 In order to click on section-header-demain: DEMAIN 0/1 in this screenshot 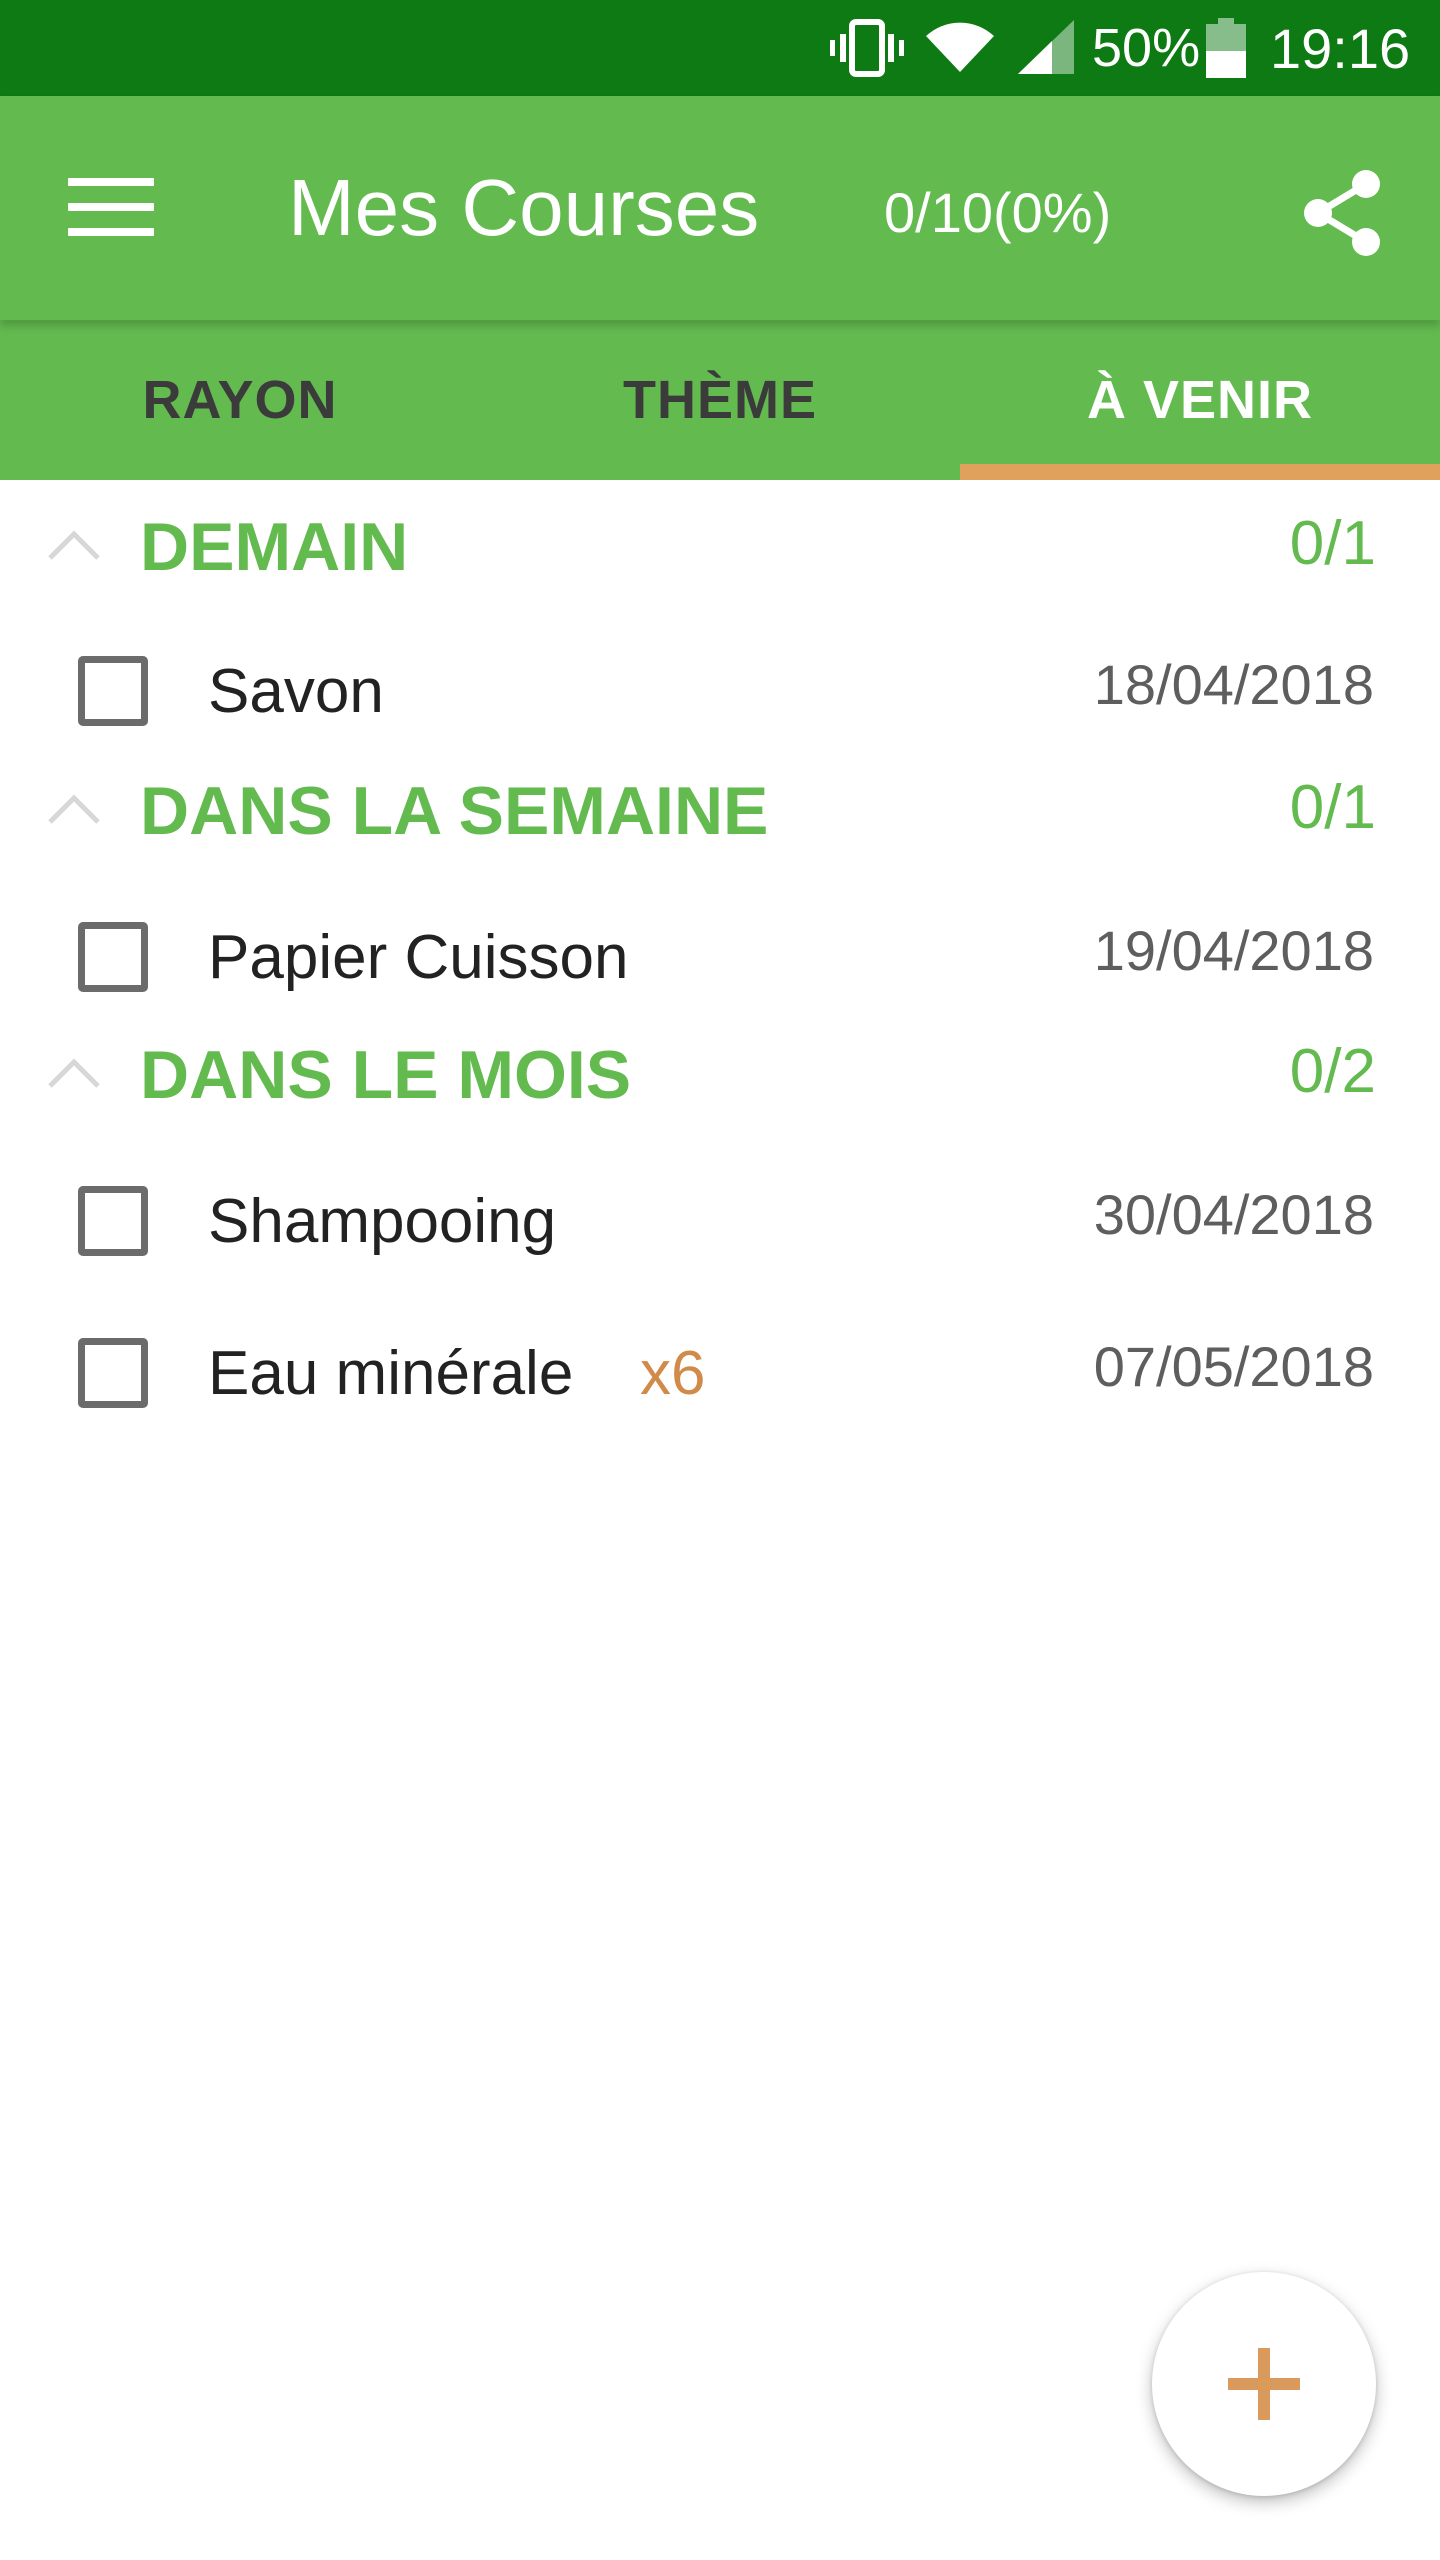, I will do `click(720, 548)`.